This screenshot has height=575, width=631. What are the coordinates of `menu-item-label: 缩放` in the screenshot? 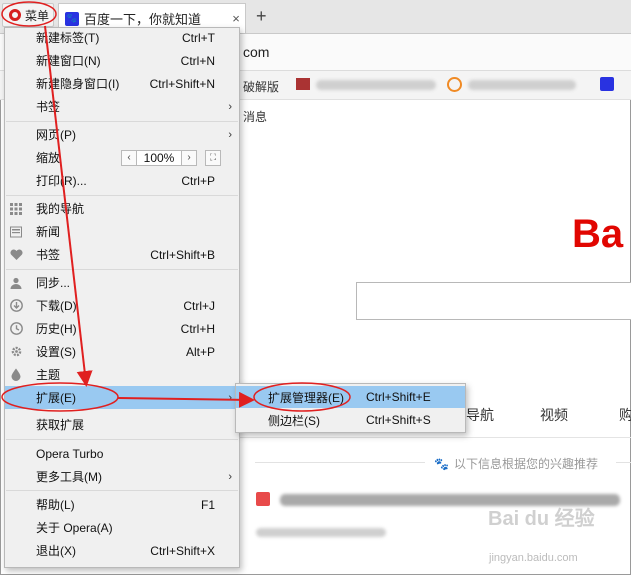 It's located at (48, 158).